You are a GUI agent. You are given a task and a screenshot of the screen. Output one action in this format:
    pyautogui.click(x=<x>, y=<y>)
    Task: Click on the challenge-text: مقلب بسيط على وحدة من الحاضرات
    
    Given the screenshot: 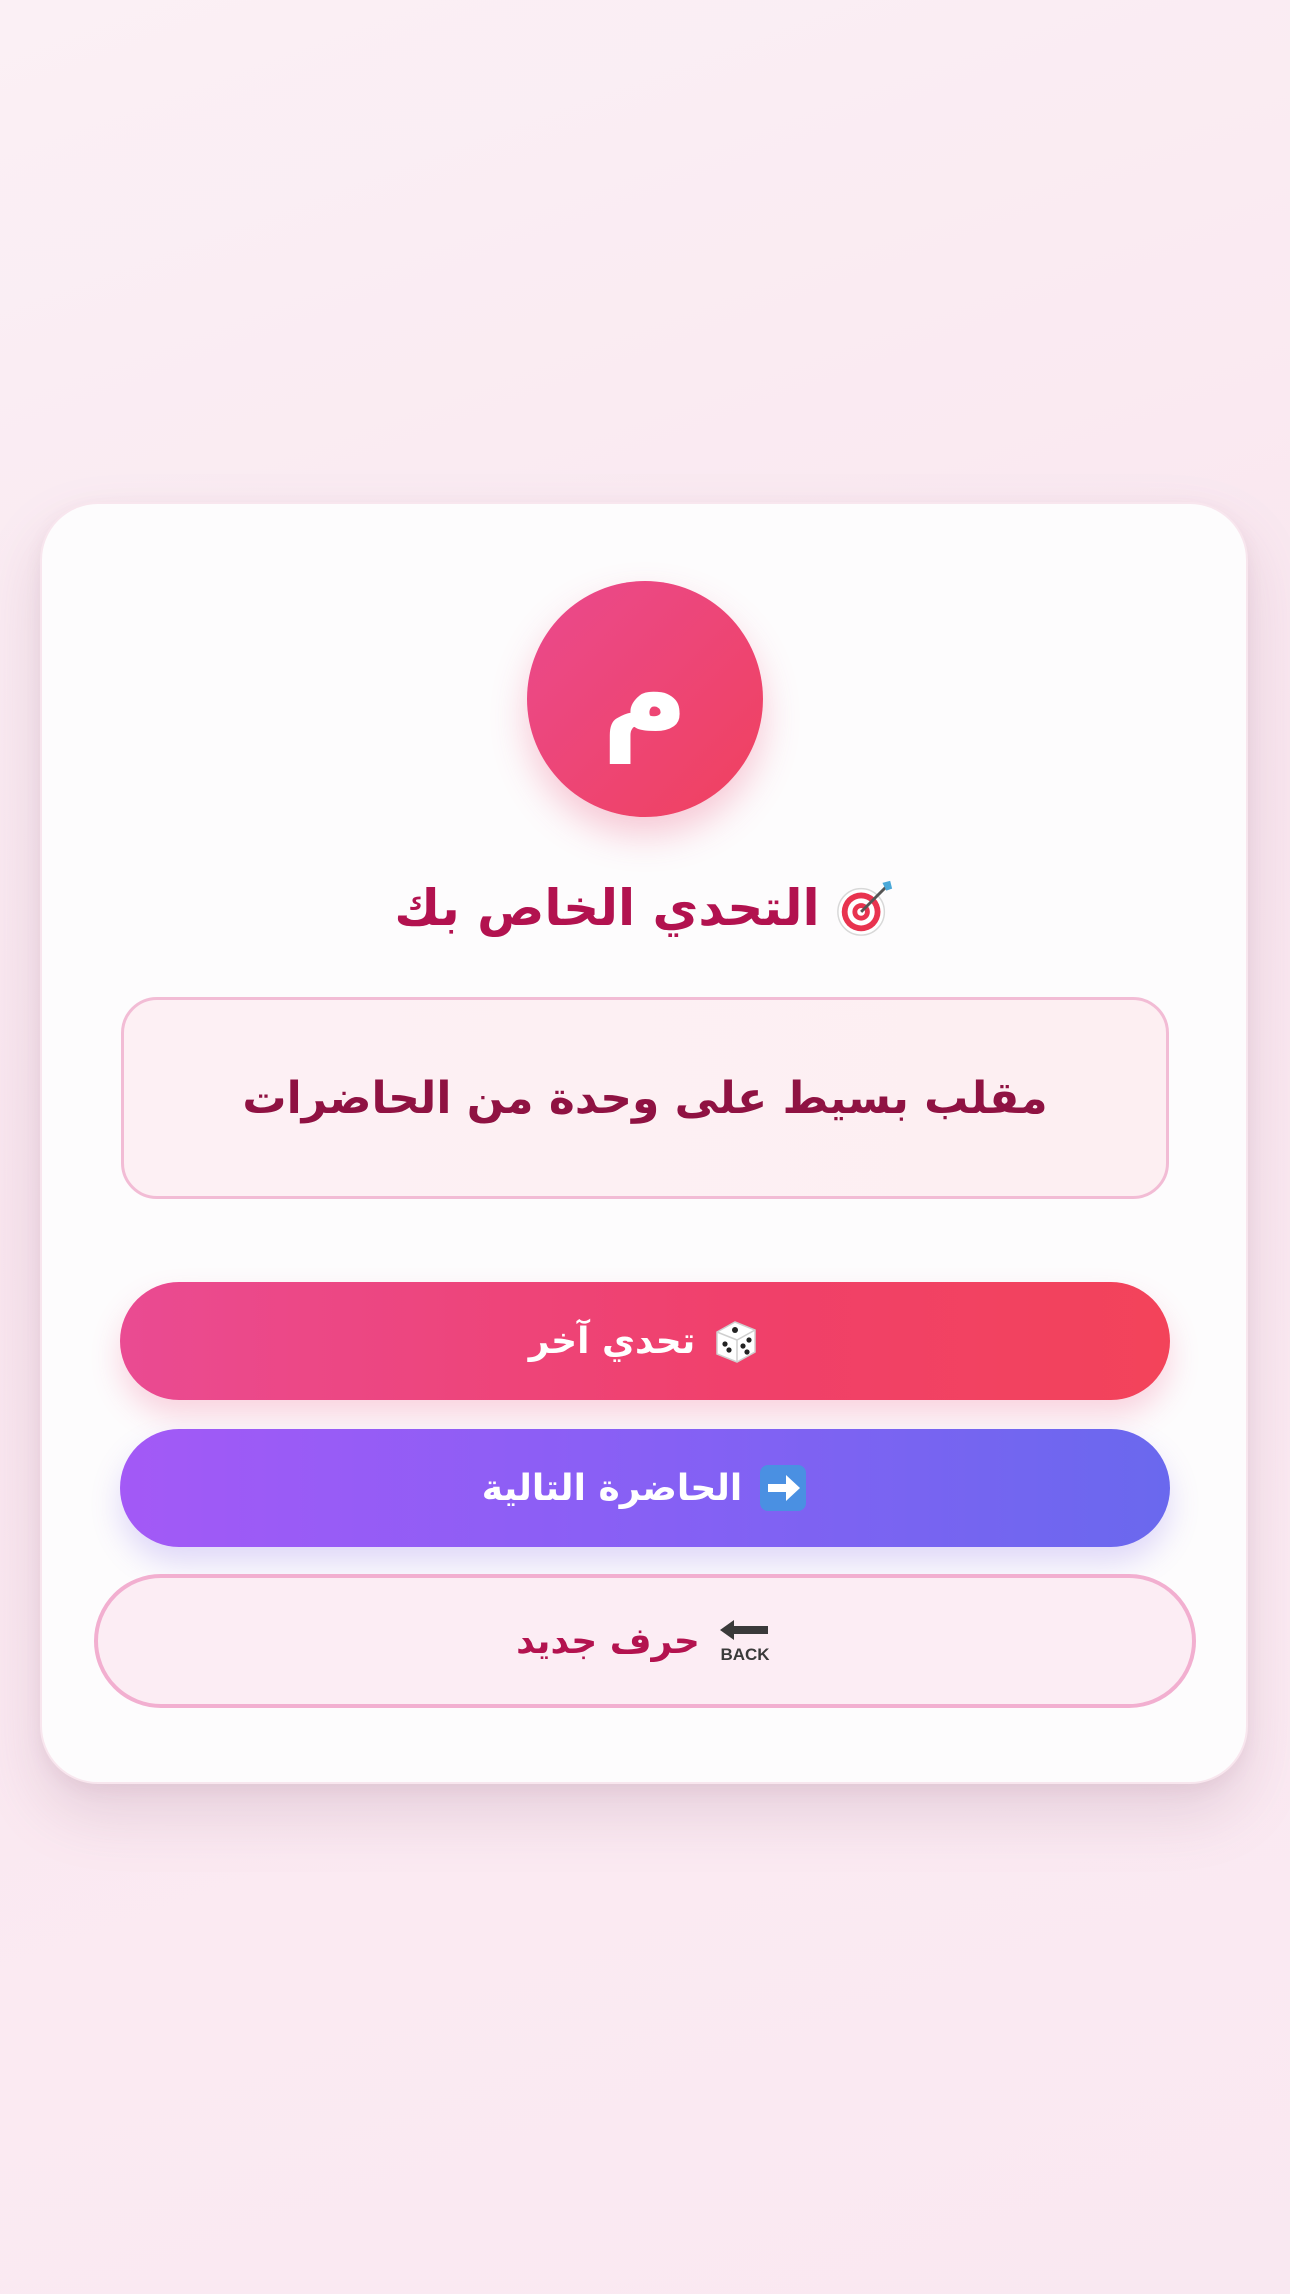 What is the action you would take?
    pyautogui.click(x=645, y=1098)
    